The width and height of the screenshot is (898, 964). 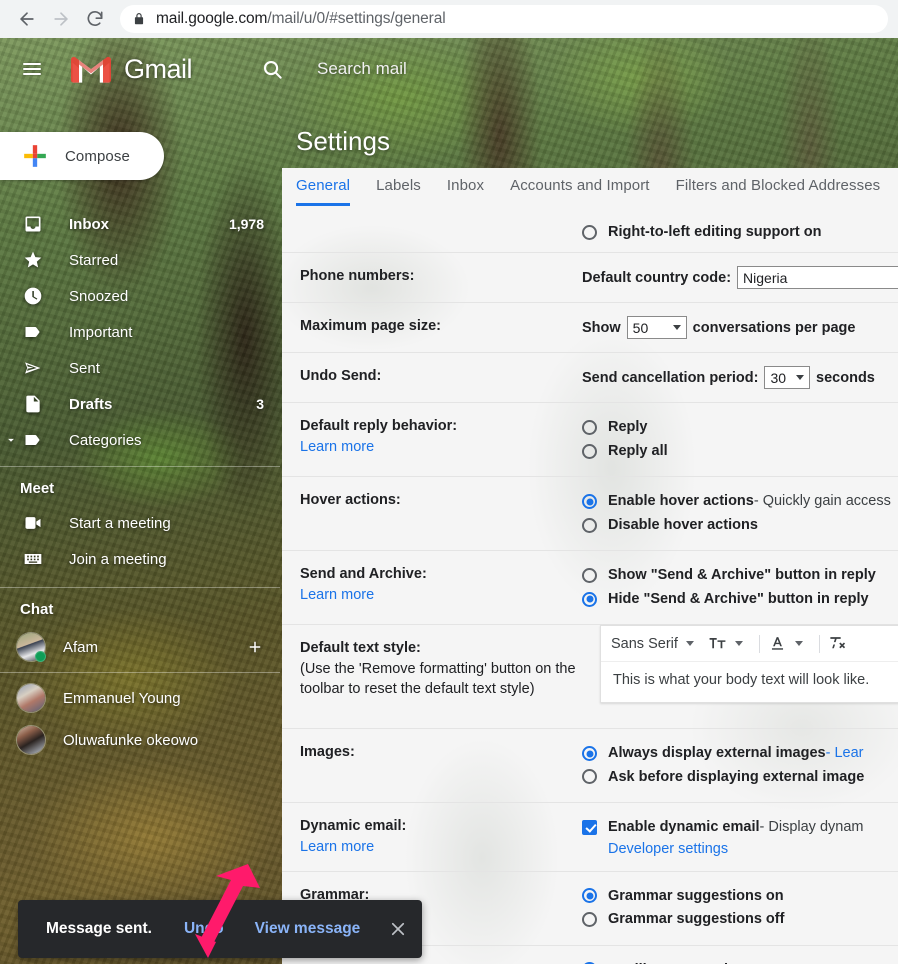 What do you see at coordinates (360, 648) in the screenshot?
I see `label-text: Default text style:` at bounding box center [360, 648].